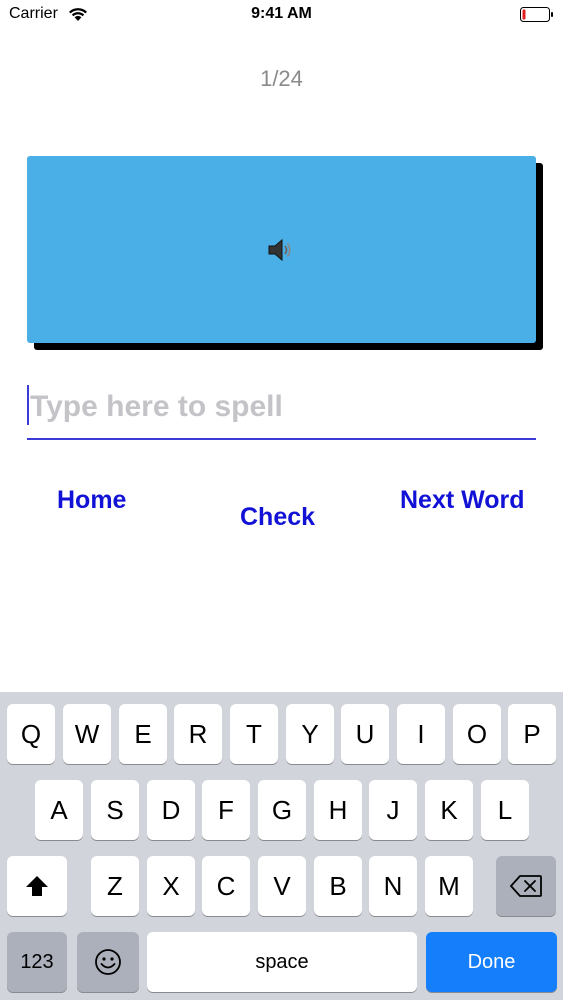 This screenshot has width=563, height=1000. I want to click on status-bar: Carrier 9:41 AM, so click(281, 15).